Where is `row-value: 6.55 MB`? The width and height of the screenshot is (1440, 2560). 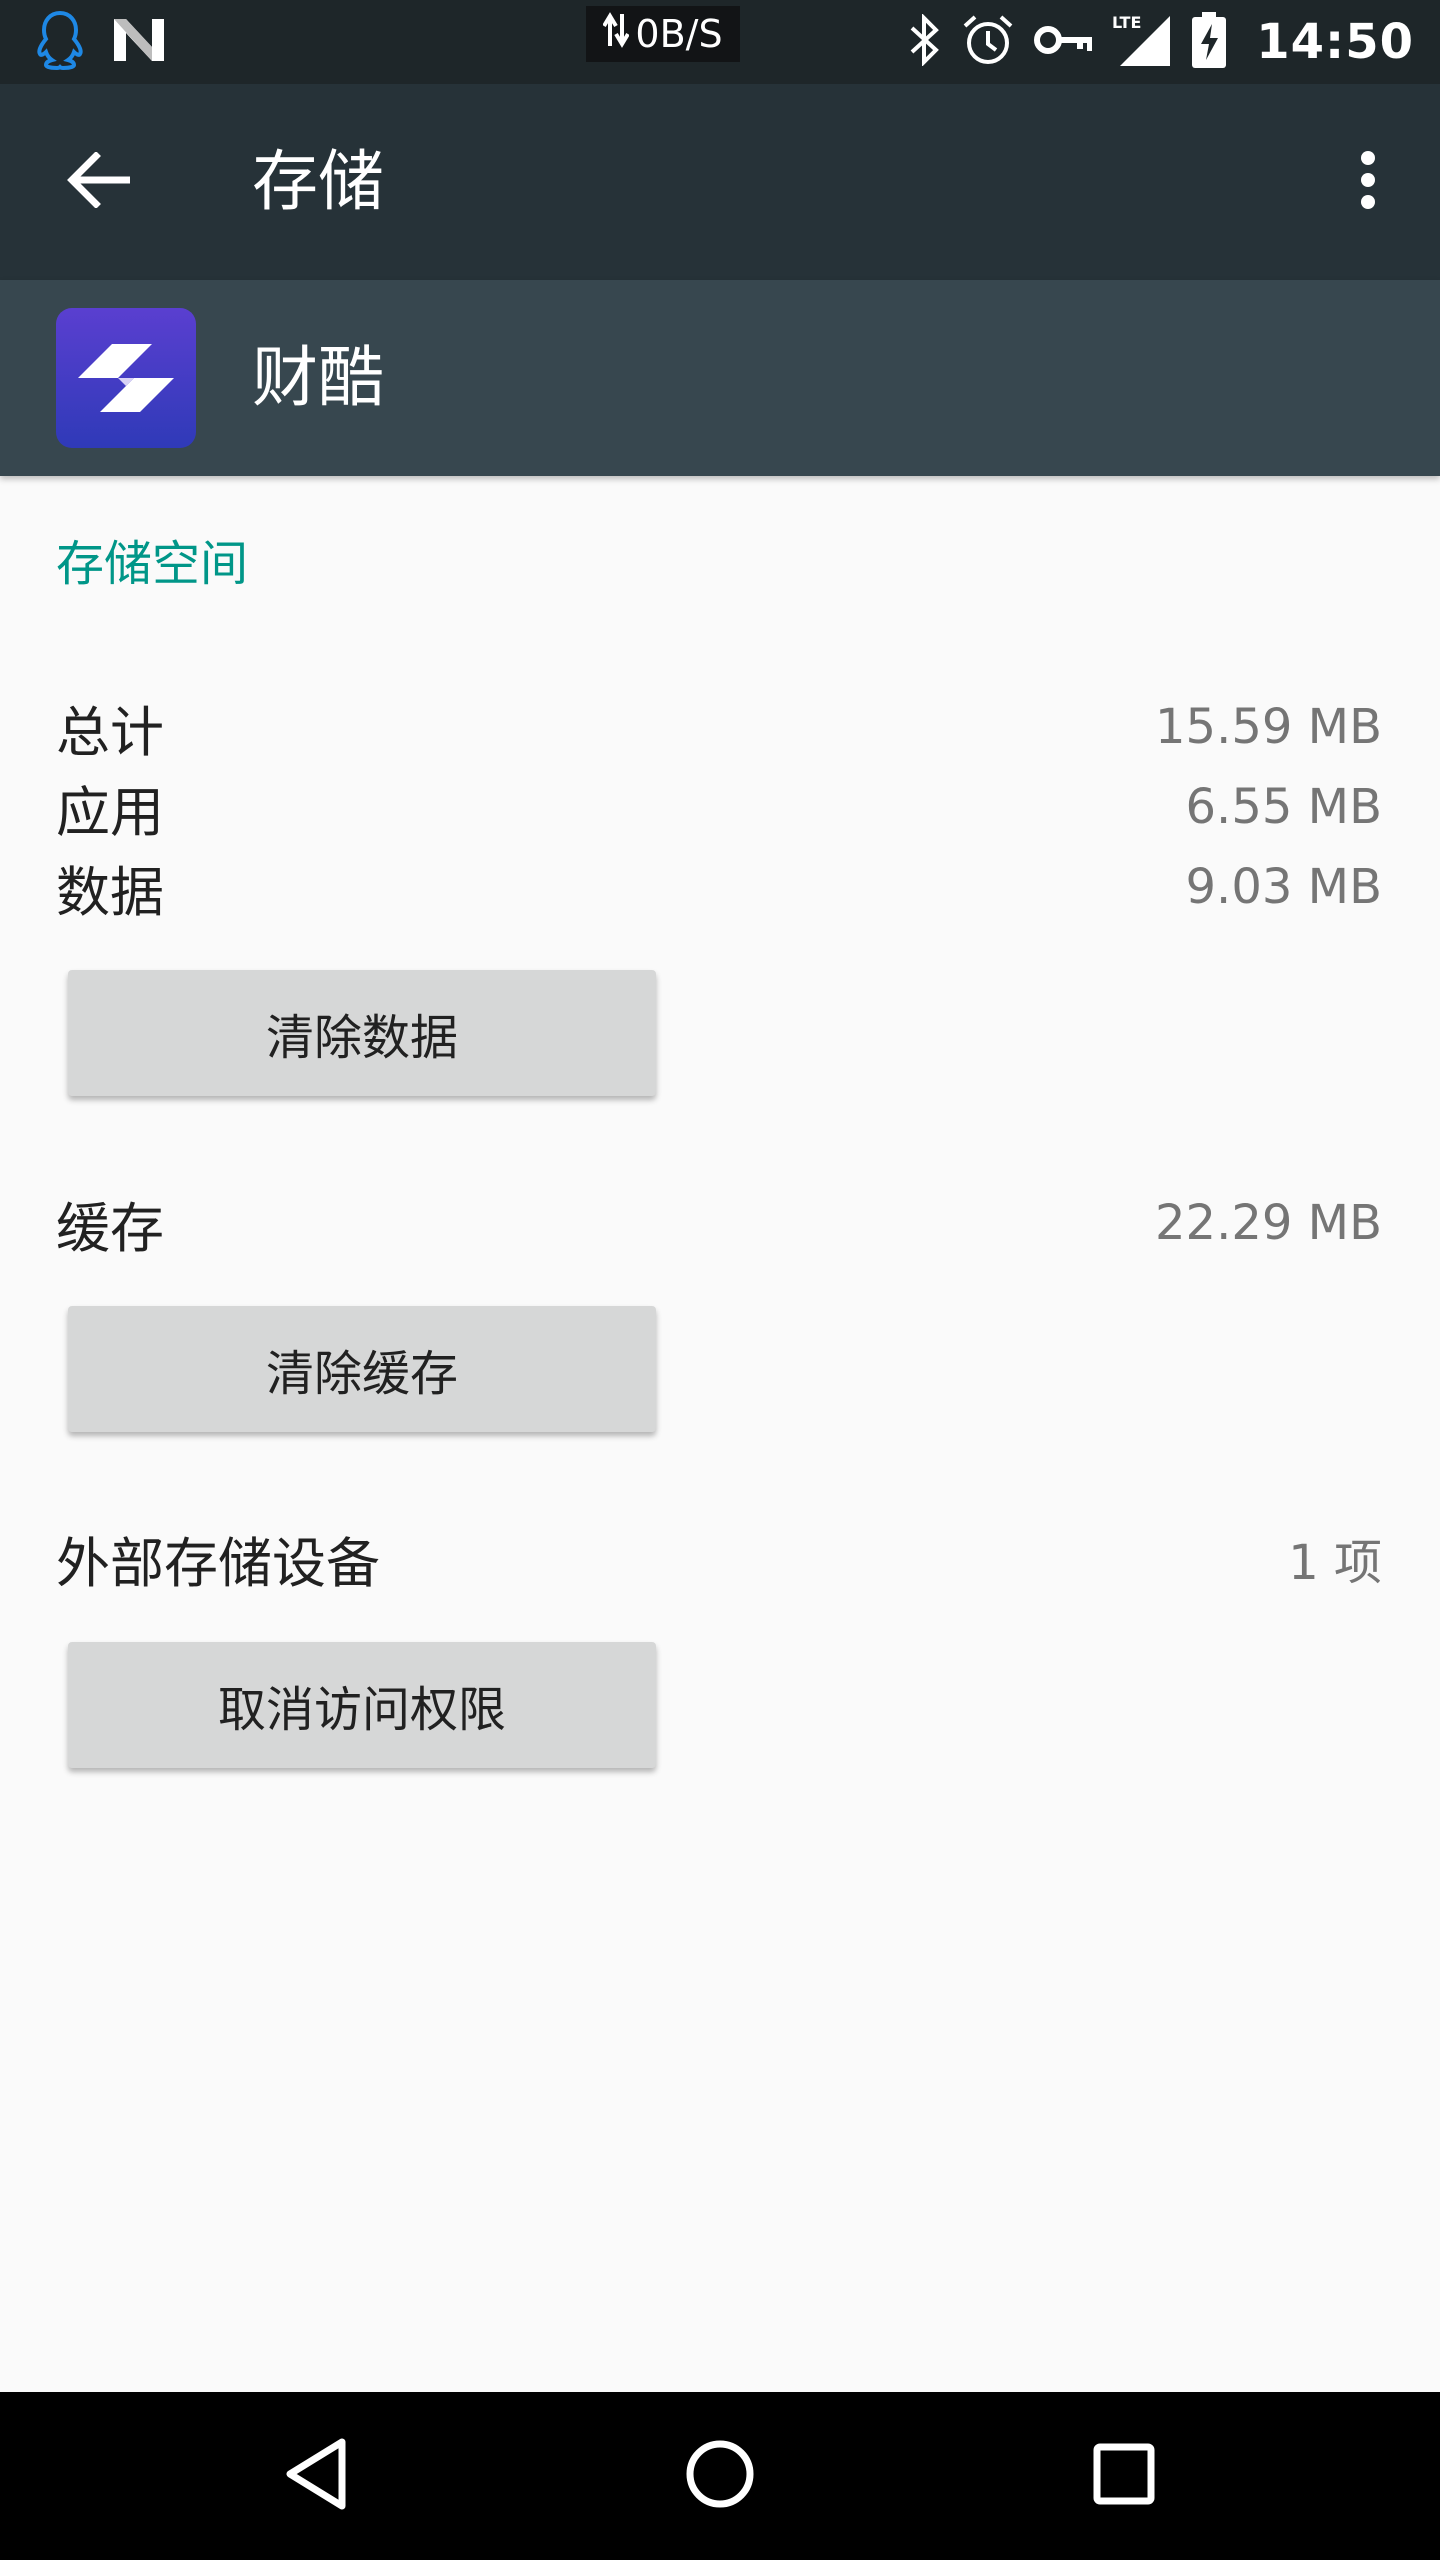 row-value: 6.55 MB is located at coordinates (1283, 807).